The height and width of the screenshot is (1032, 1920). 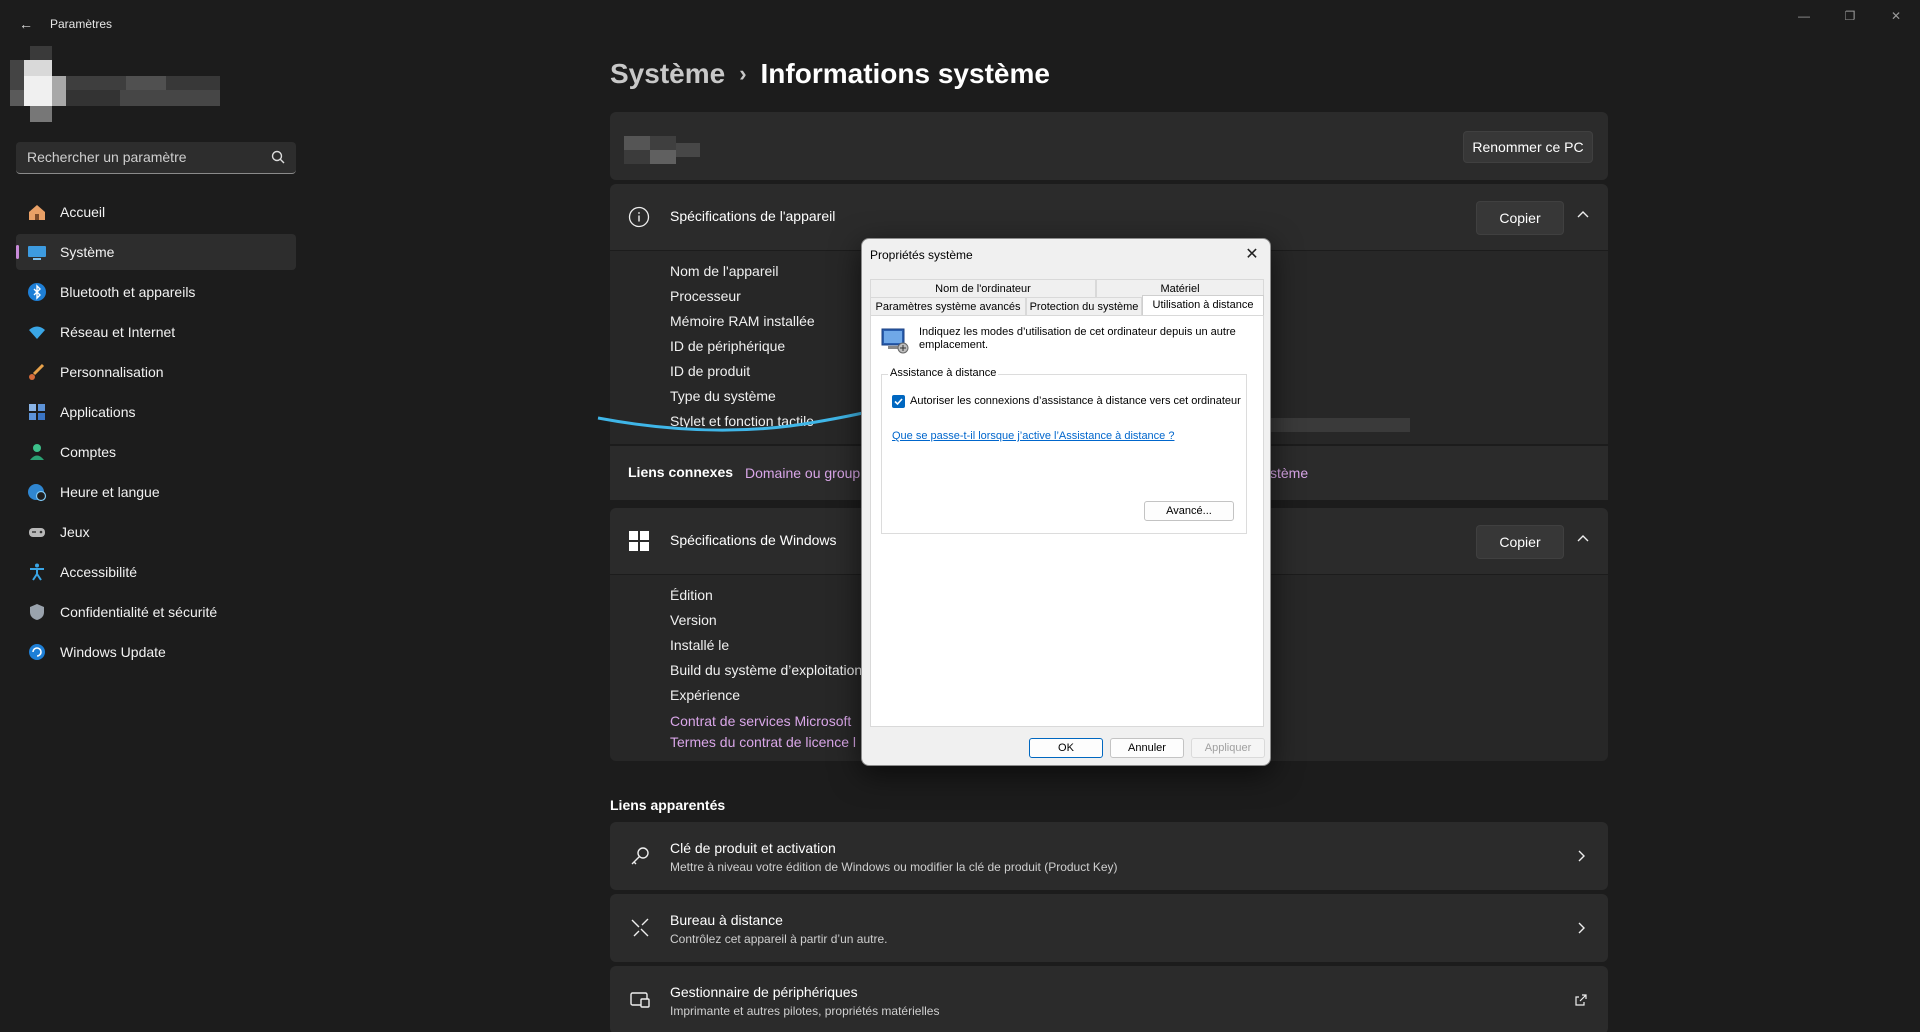 I want to click on sidebar-item-confidentialite: Confidentialité et sécurité, so click(x=156, y=612).